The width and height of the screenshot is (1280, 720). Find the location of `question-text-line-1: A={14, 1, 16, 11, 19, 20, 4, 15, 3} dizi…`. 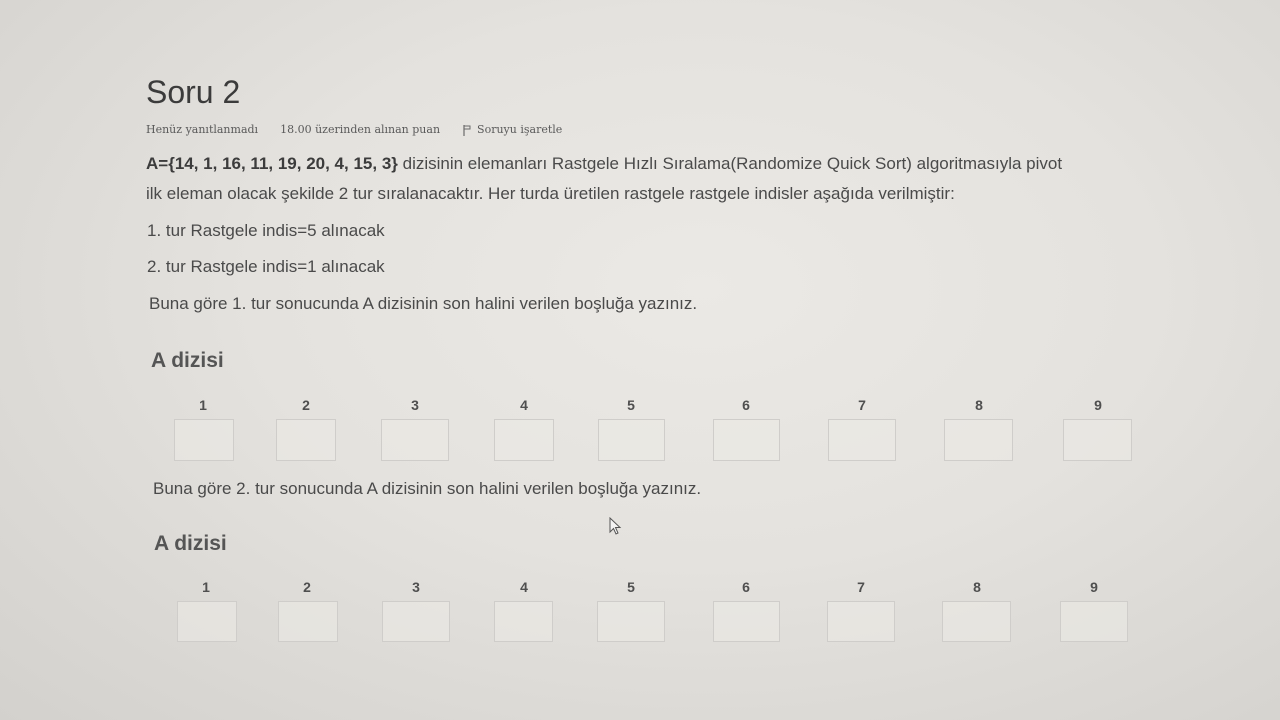

question-text-line-1: A={14, 1, 16, 11, 19, 20, 4, 15, 3} dizi… is located at coordinates (604, 164).